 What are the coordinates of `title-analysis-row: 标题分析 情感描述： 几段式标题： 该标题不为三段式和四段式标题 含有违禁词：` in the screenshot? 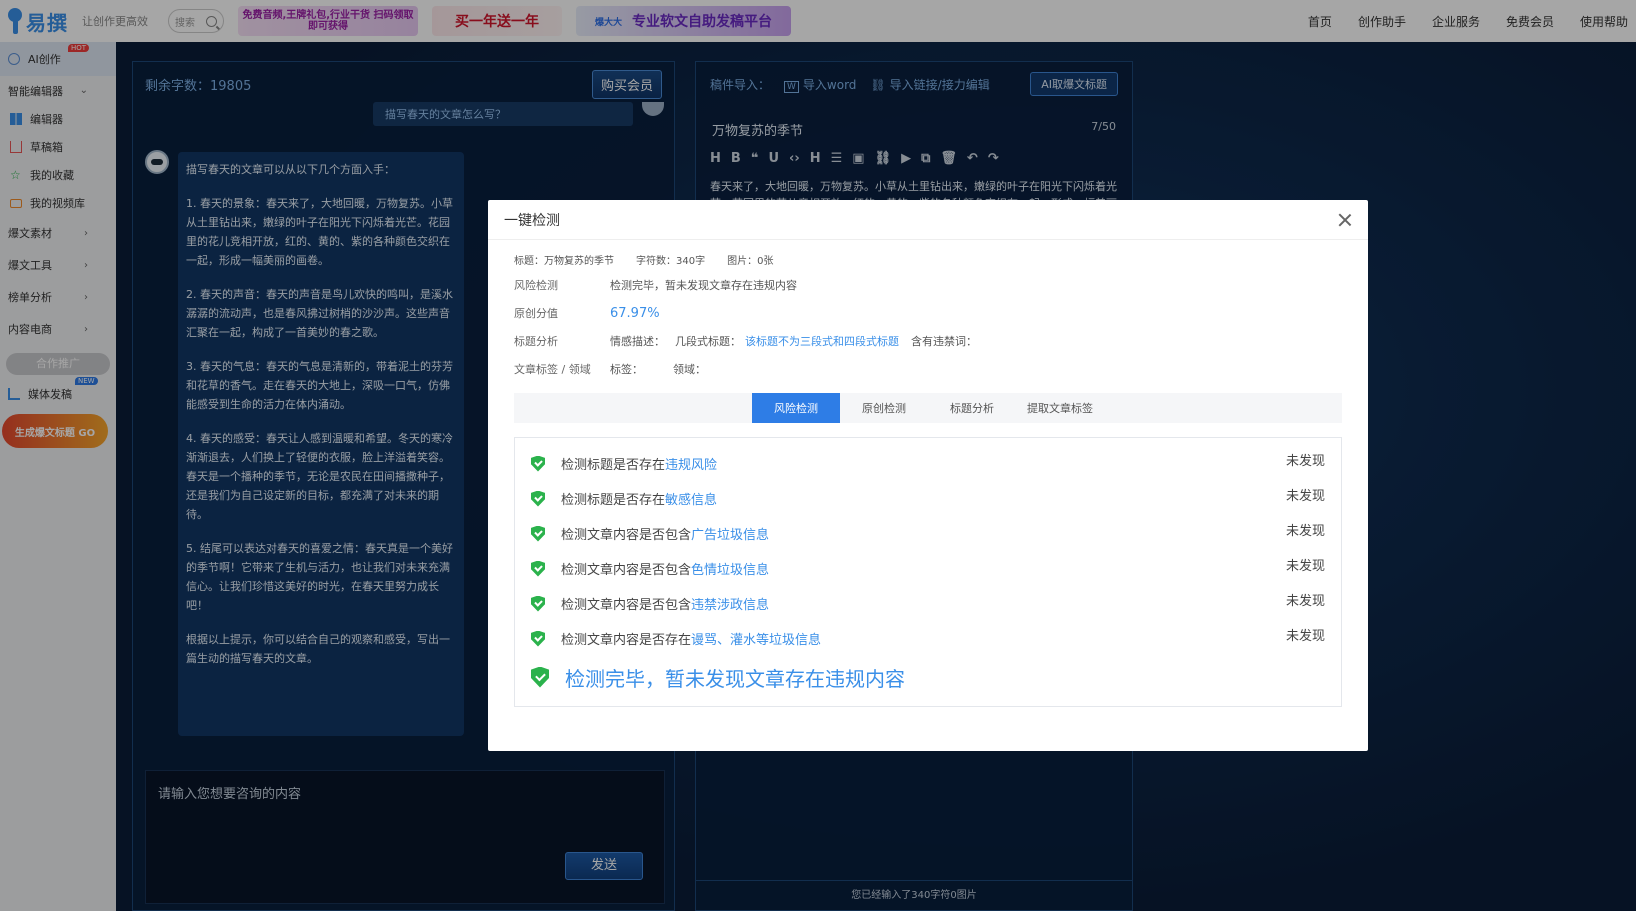 It's located at (928, 341).